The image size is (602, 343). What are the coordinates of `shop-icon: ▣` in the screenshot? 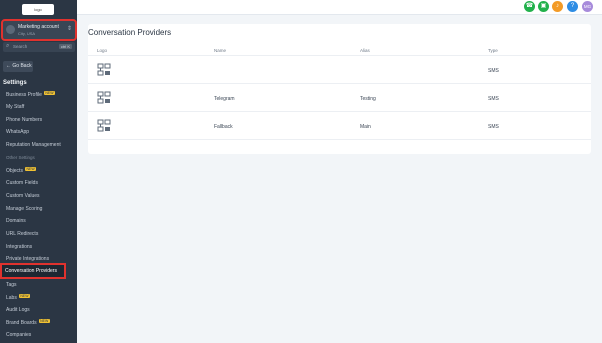 It's located at (543, 6).